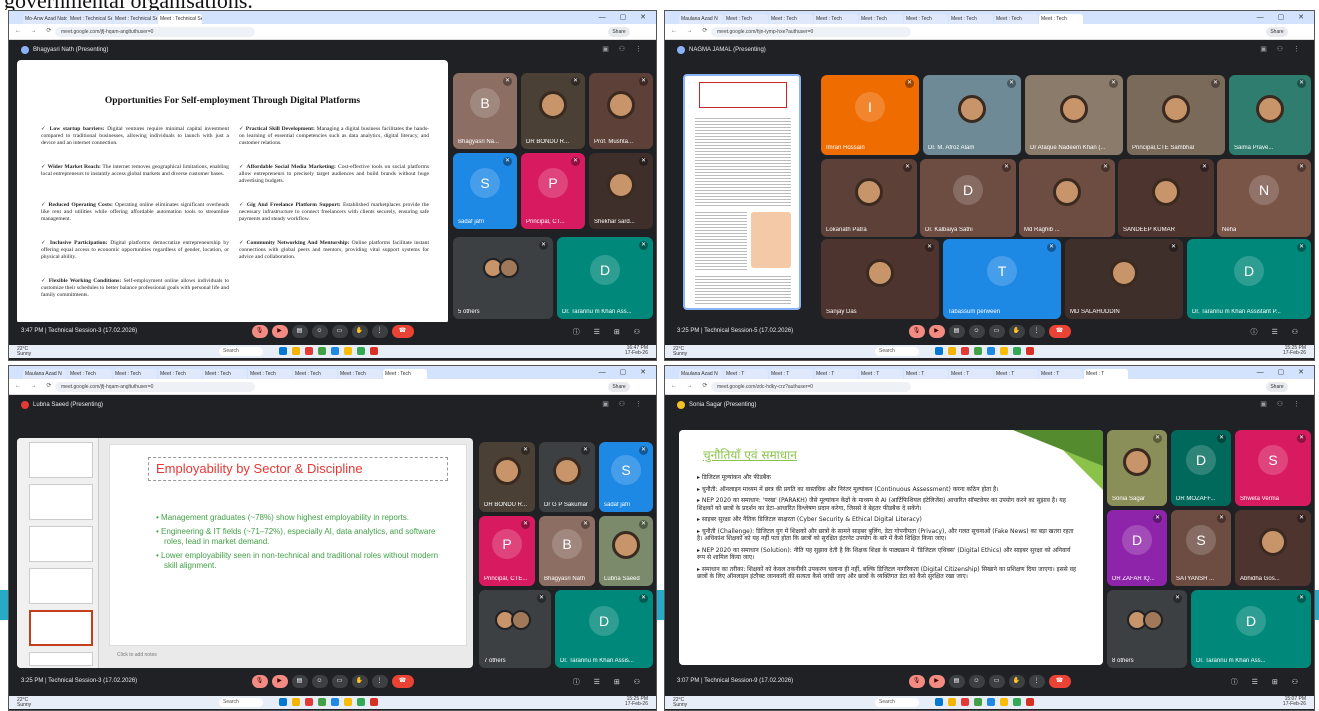 This screenshot has width=1319, height=711. I want to click on participant-tile: ✕ 8 others, so click(1147, 629).